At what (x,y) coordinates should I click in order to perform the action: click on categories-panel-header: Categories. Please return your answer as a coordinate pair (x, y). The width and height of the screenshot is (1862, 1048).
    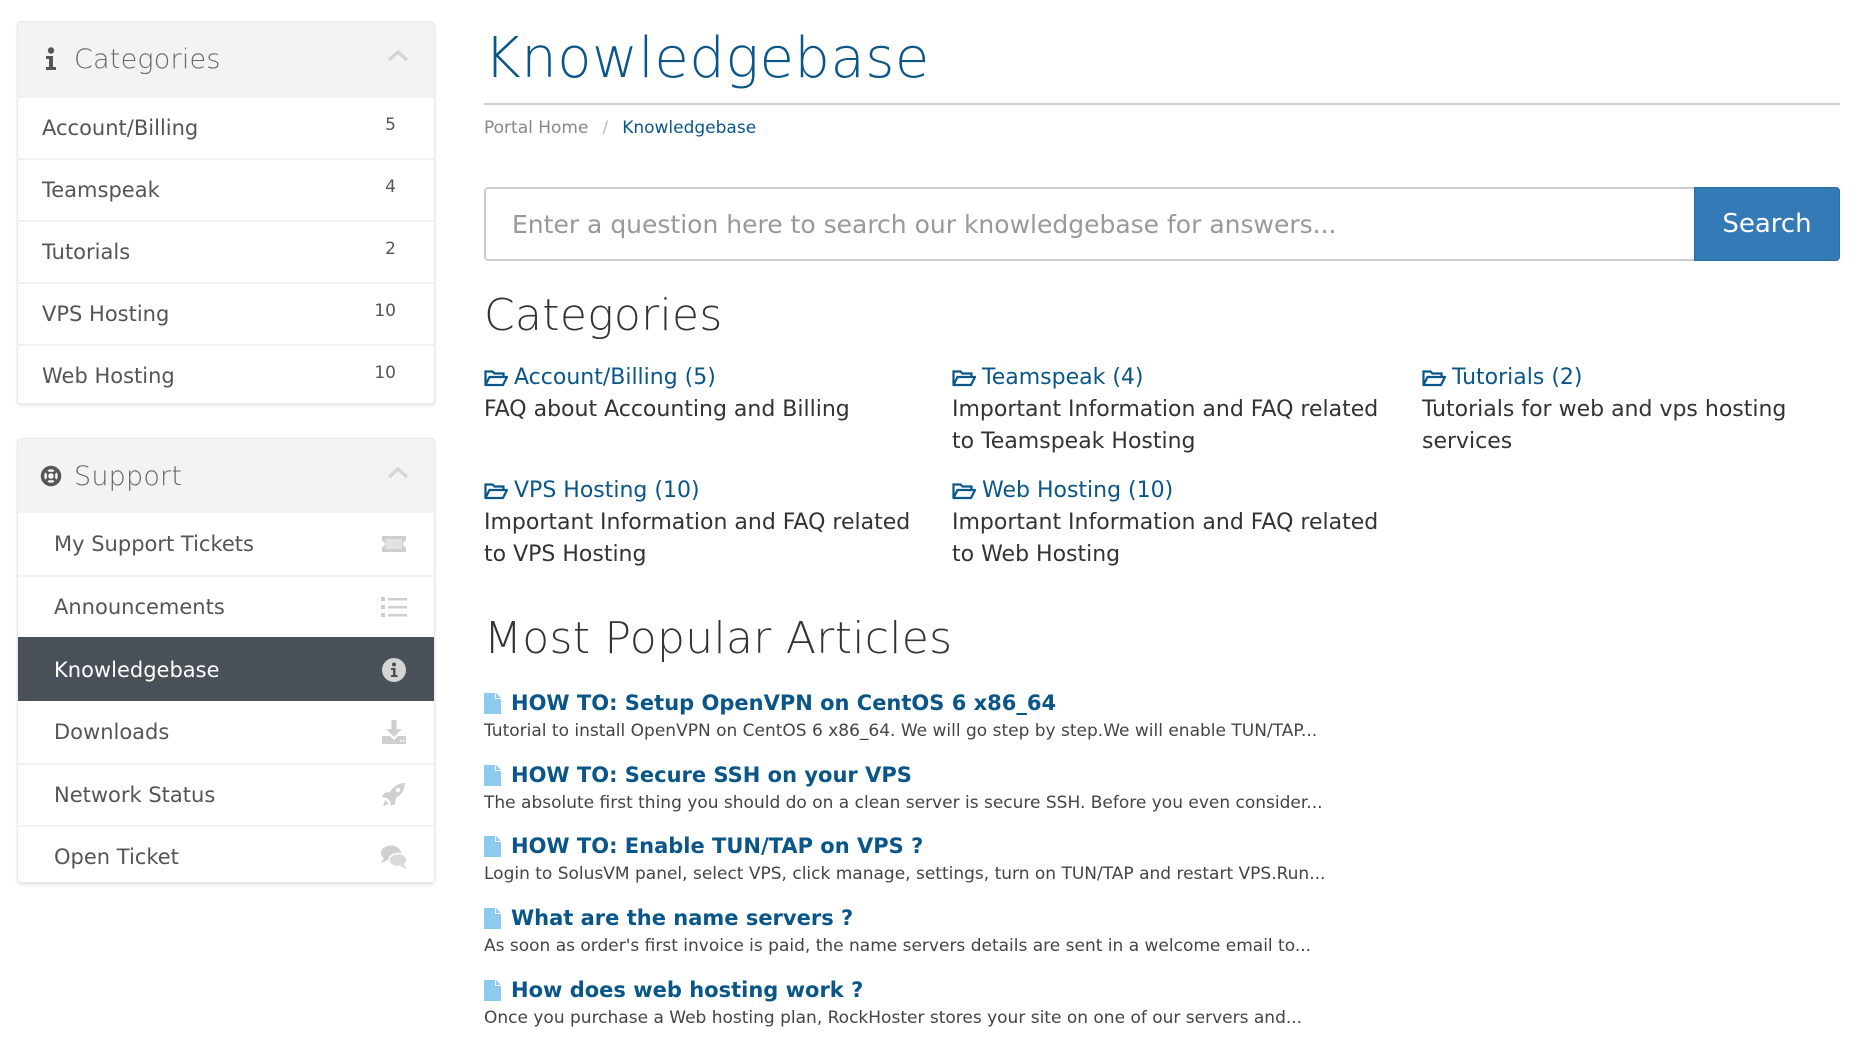
    Looking at the image, I should click on (226, 59).